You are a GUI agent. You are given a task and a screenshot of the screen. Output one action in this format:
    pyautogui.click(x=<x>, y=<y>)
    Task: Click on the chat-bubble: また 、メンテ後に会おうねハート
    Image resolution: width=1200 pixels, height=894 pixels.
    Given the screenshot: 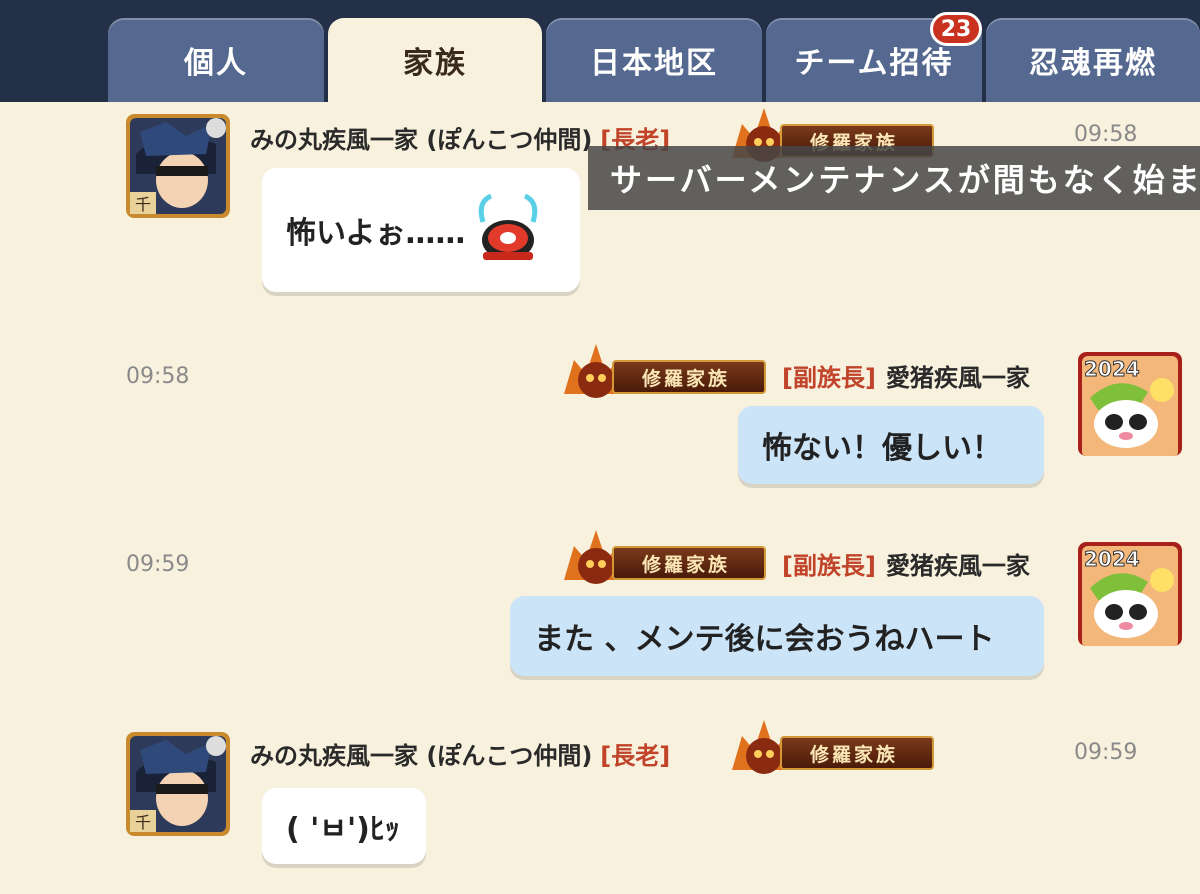 What is the action you would take?
    pyautogui.click(x=777, y=636)
    